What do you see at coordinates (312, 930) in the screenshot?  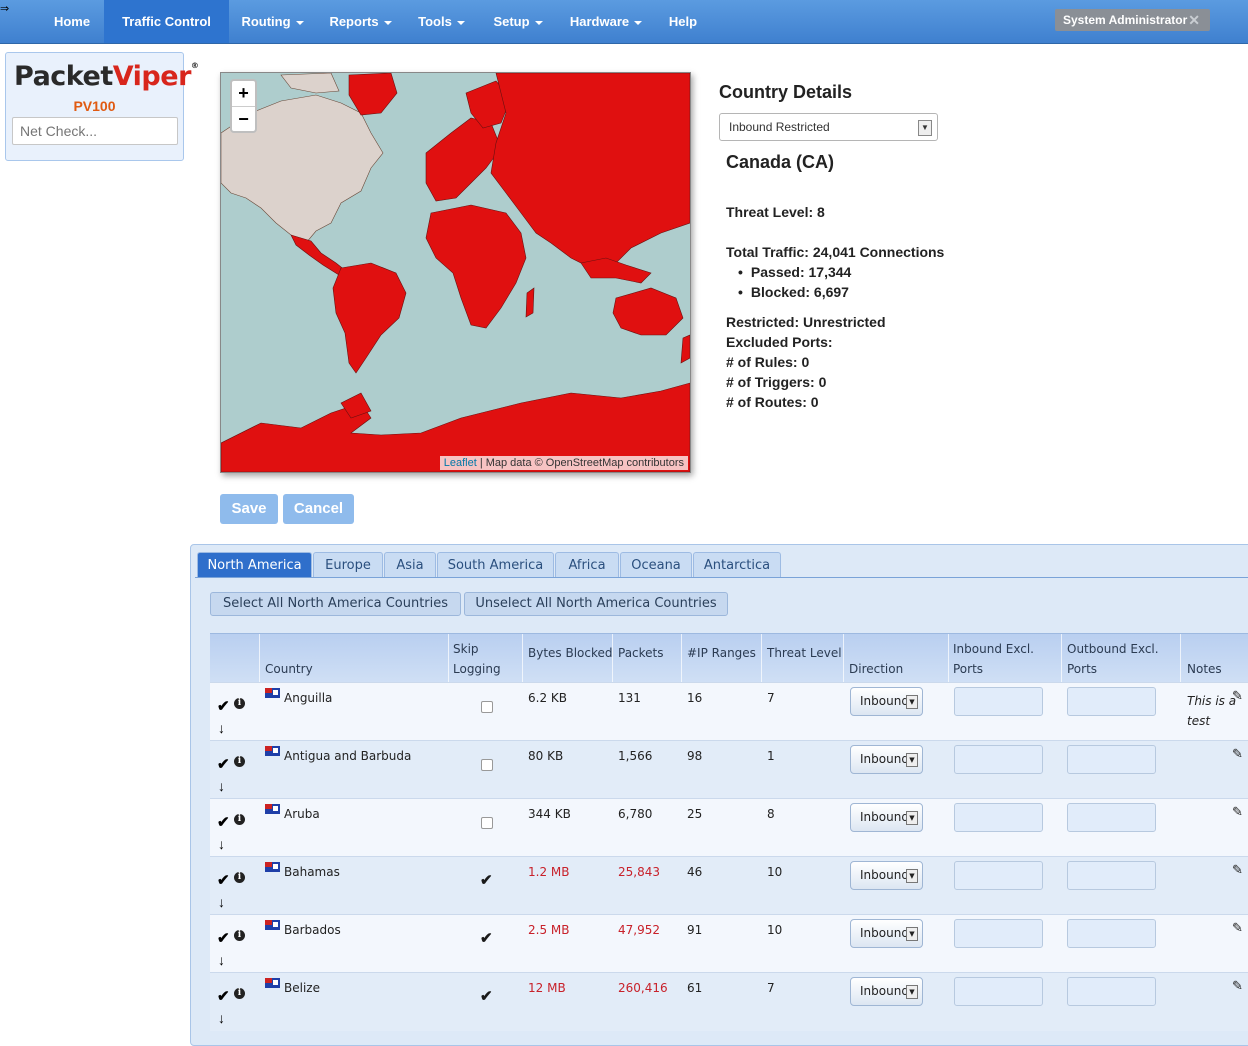 I see `country-name: Barbados` at bounding box center [312, 930].